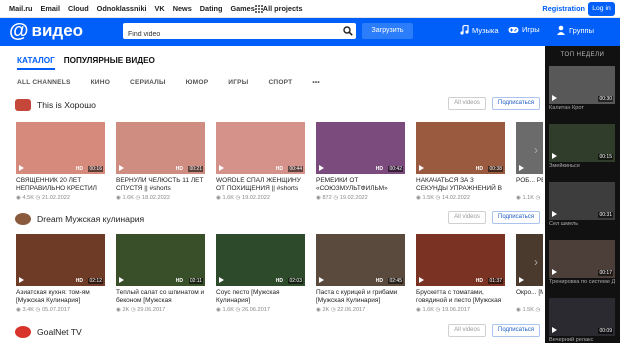 The height and width of the screenshot is (343, 620). Describe the element at coordinates (348, 31) in the screenshot. I see `search-icon` at that location.